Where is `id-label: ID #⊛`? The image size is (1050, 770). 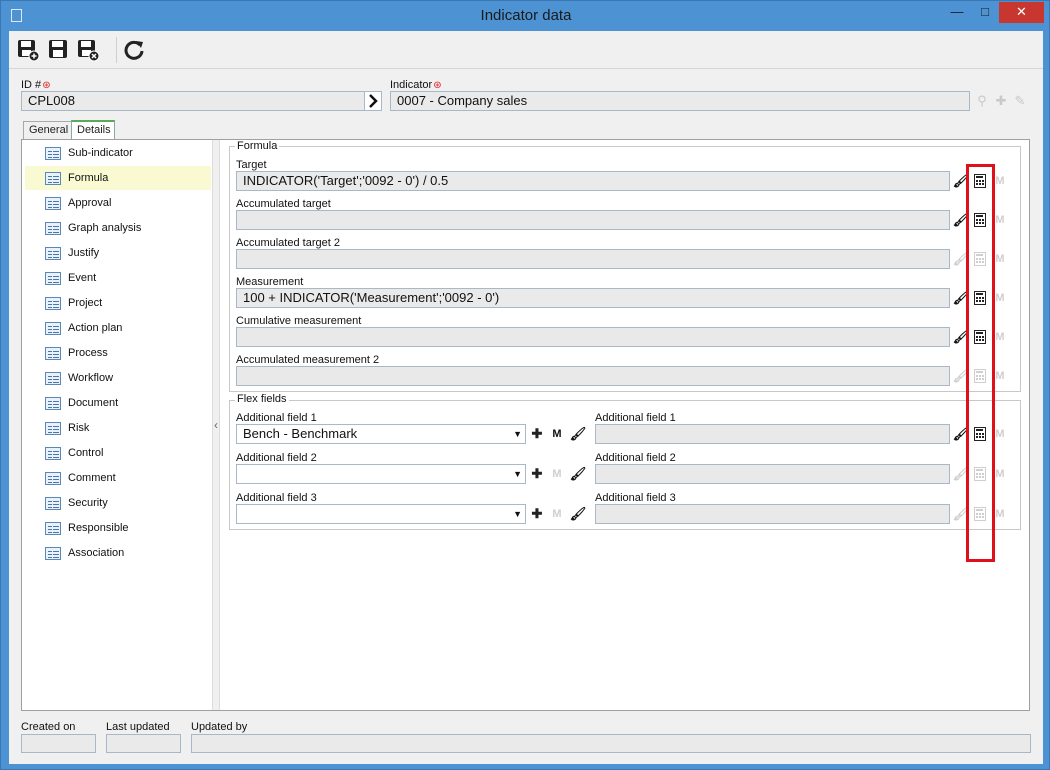
id-label: ID #⊛ is located at coordinates (36, 85).